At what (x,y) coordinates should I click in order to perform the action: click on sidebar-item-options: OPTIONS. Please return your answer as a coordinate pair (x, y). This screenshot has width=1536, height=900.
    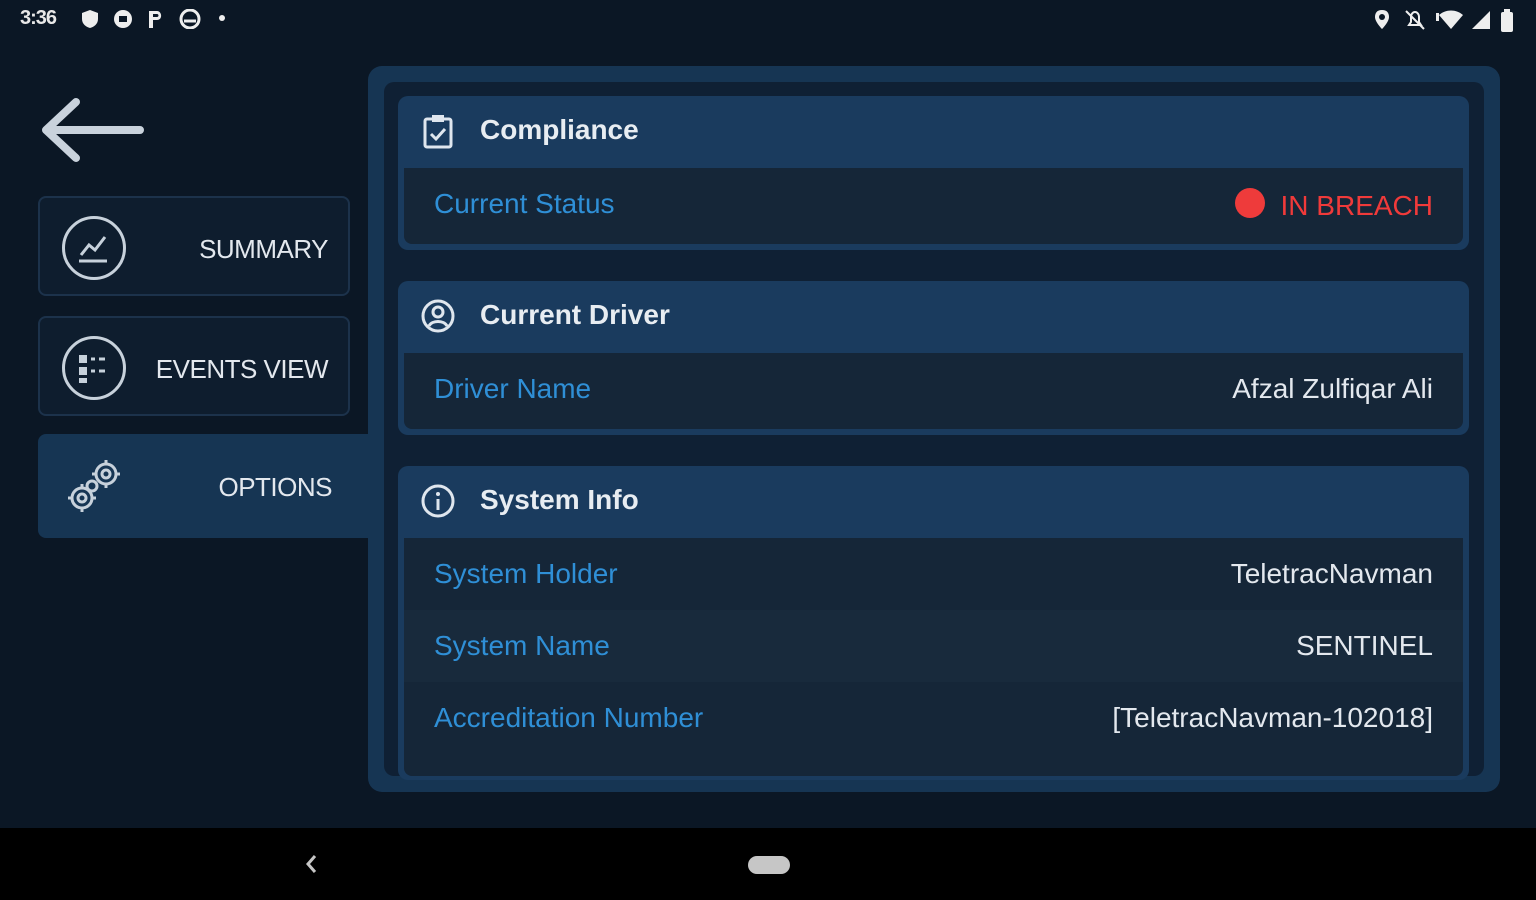
    Looking at the image, I should click on (204, 486).